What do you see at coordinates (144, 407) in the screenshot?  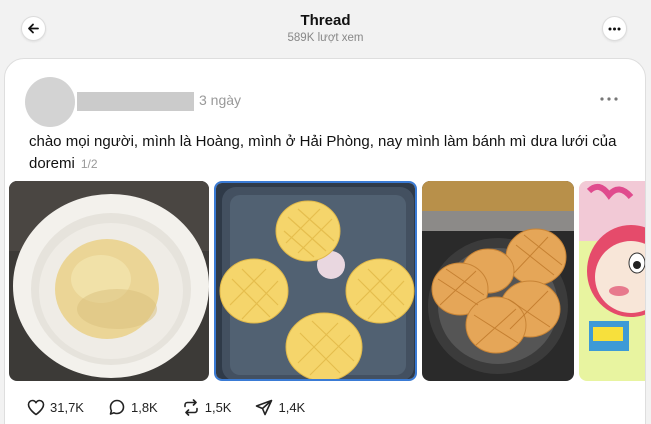 I see `comment-count: 1,8K` at bounding box center [144, 407].